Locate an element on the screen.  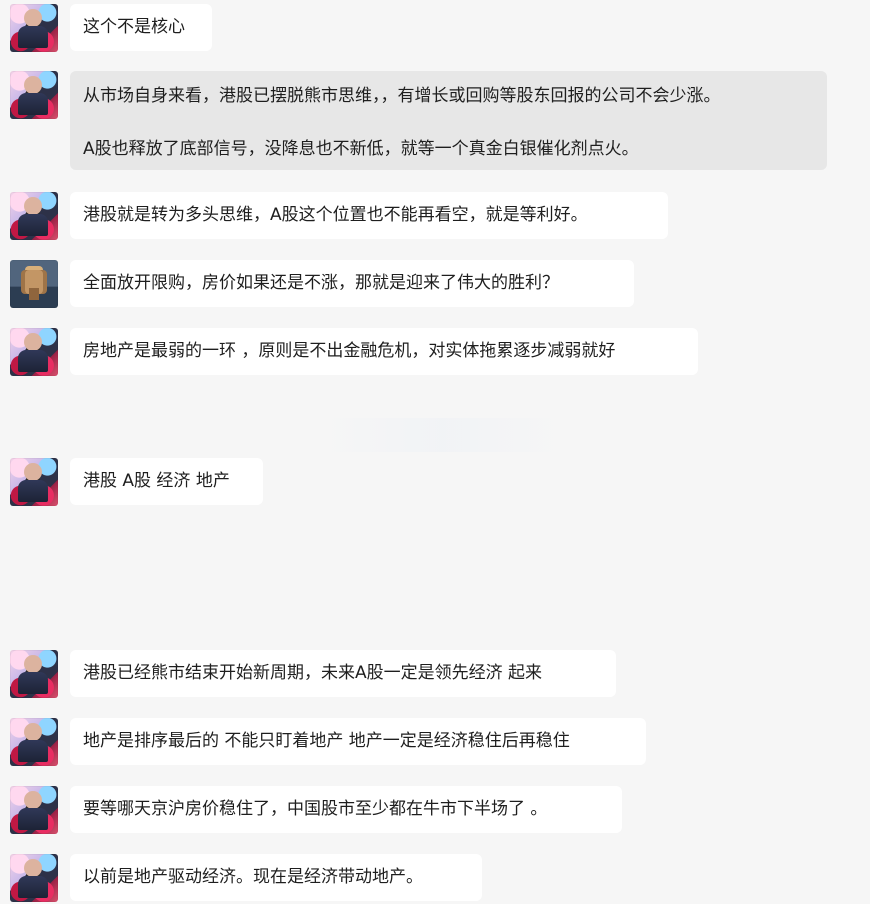
message-bubble: 港股就是转为多头思维，A股这个位置也不能再看空，就是等利好。 is located at coordinates (369, 215).